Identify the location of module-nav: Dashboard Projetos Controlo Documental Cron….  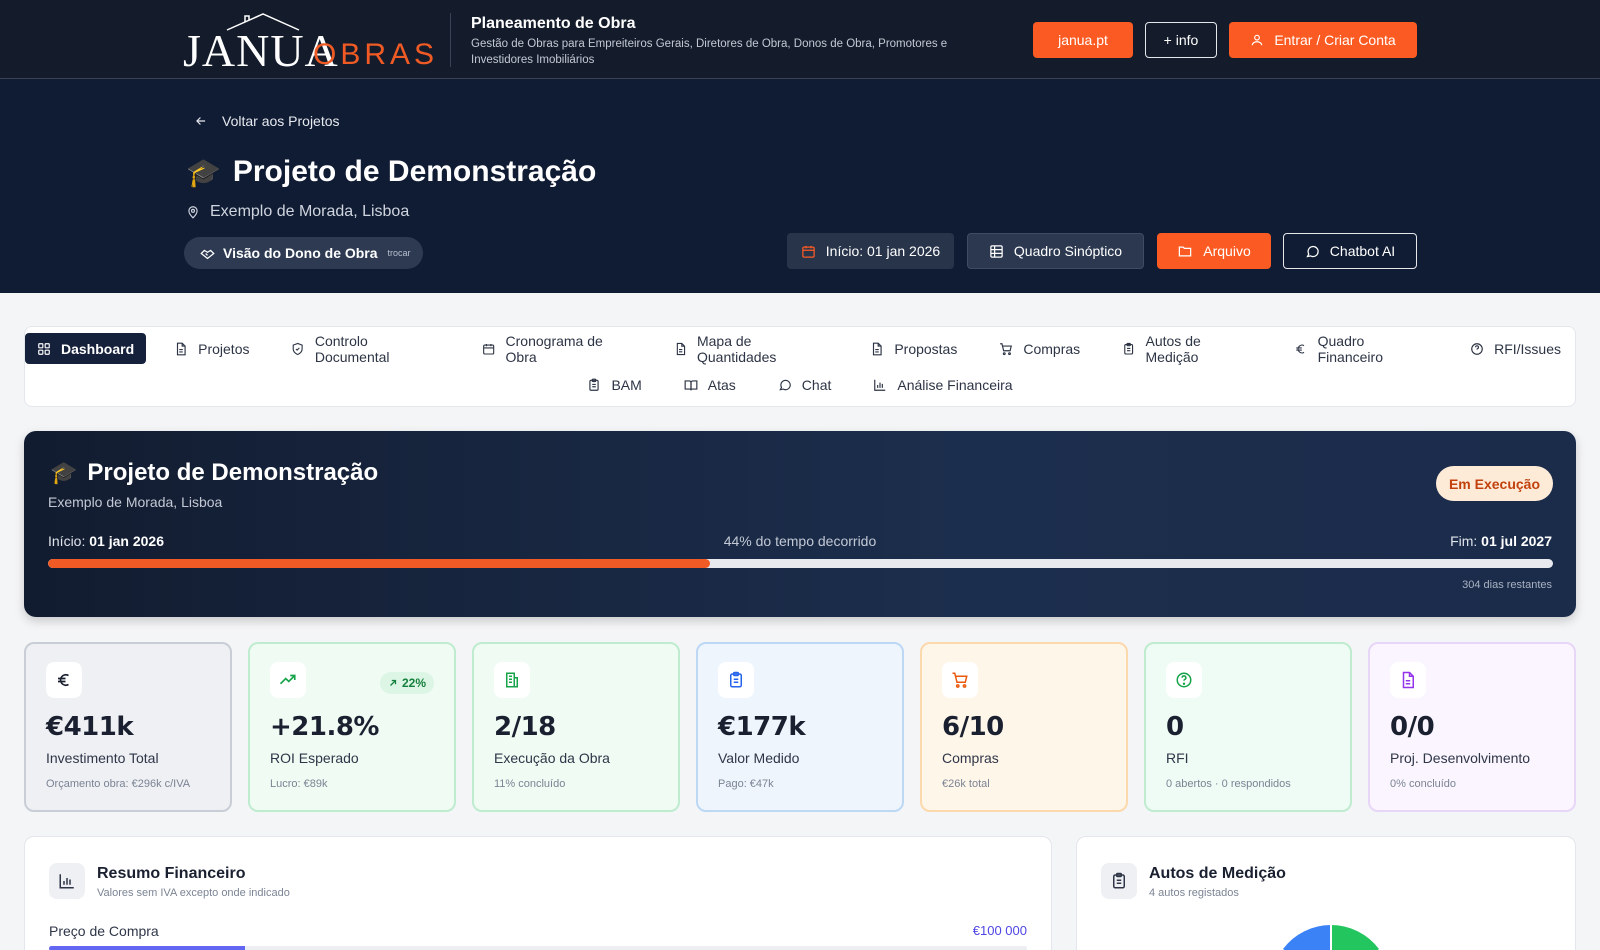
(800, 366).